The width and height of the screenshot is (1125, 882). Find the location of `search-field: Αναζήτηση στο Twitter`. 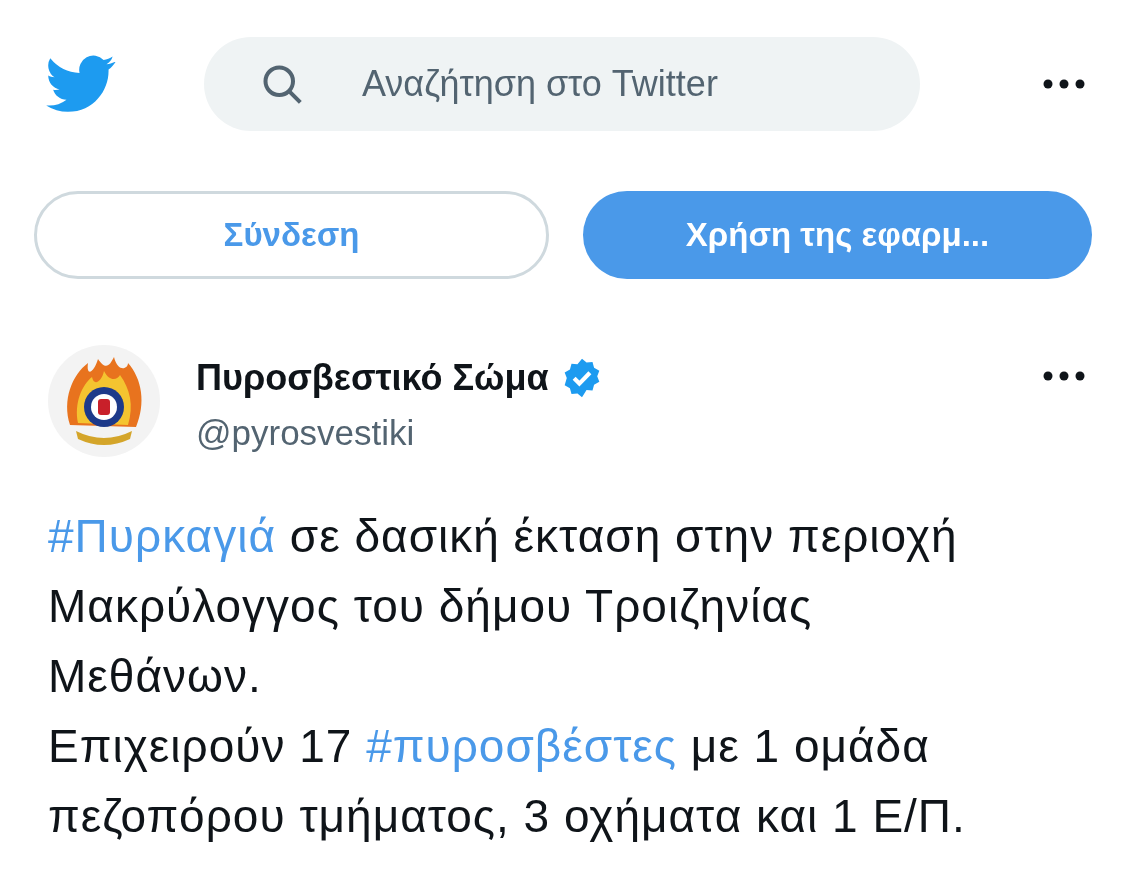

search-field: Αναζήτηση στο Twitter is located at coordinates (562, 83).